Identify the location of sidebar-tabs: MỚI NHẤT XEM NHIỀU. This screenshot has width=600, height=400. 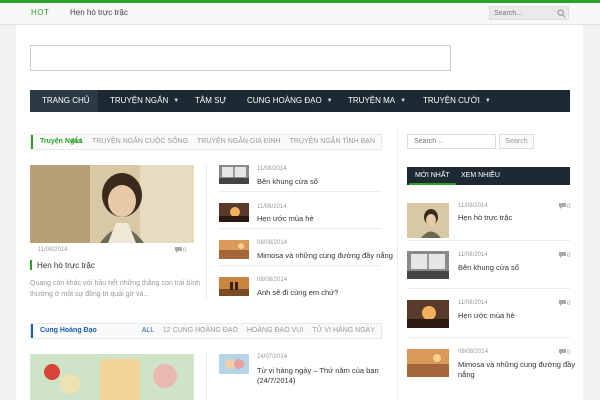
(488, 176).